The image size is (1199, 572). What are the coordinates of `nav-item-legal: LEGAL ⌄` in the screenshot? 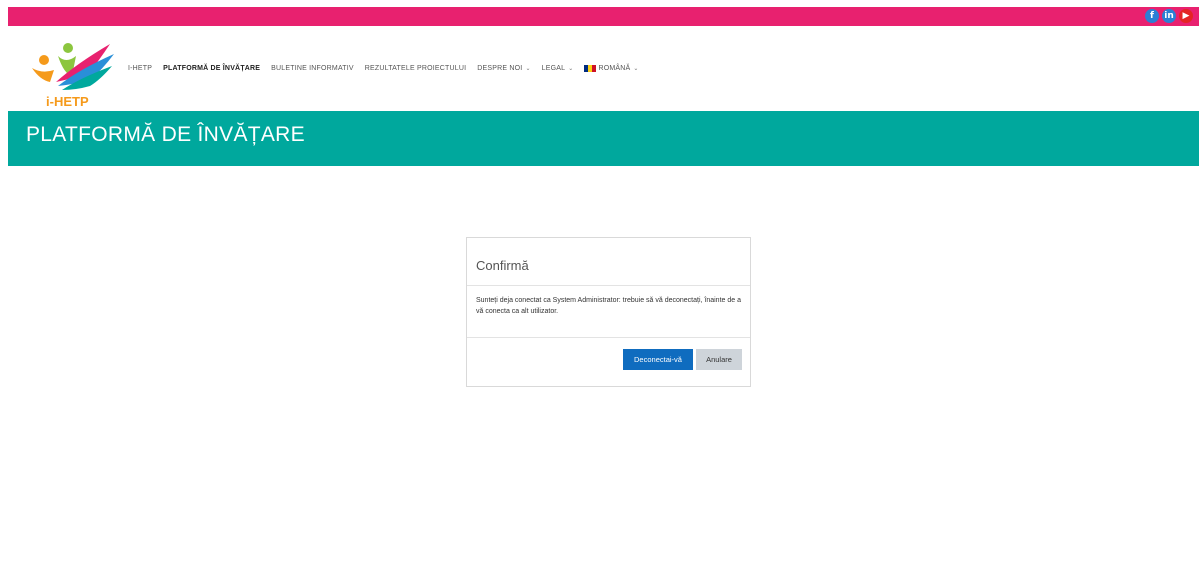 It's located at (558, 68).